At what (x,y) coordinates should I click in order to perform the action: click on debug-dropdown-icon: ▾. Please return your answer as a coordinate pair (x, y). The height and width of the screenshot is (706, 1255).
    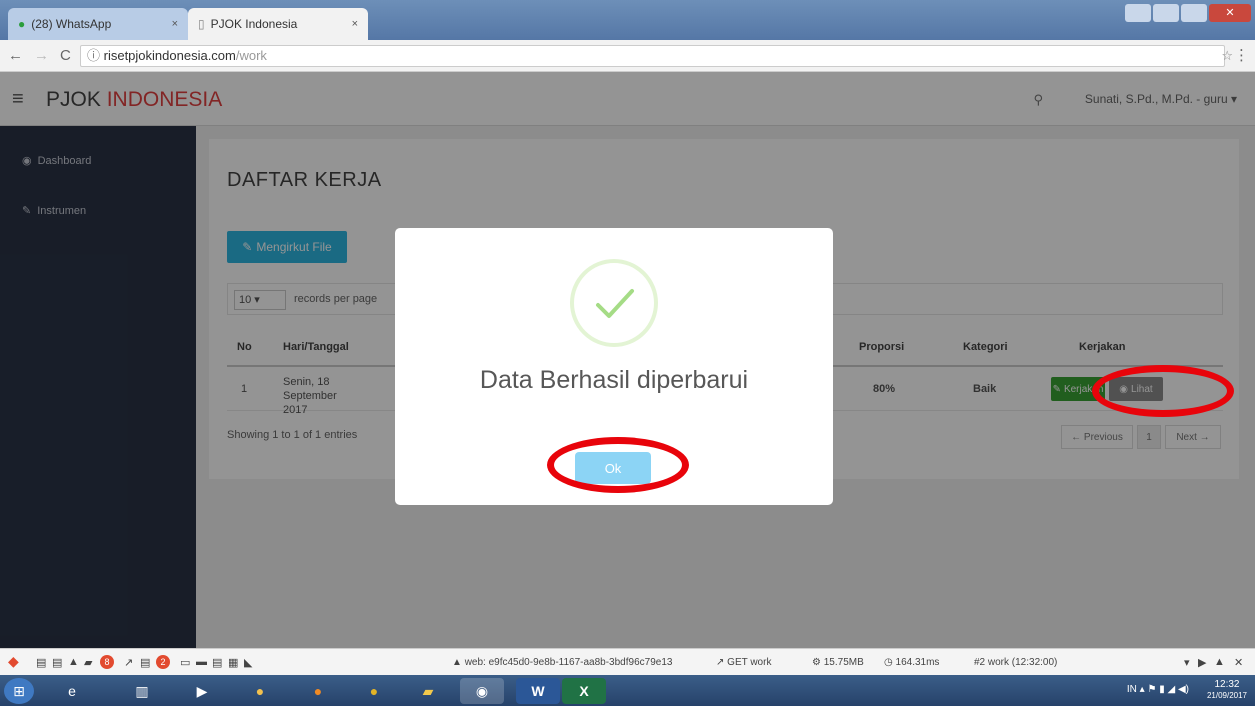
    Looking at the image, I should click on (1187, 662).